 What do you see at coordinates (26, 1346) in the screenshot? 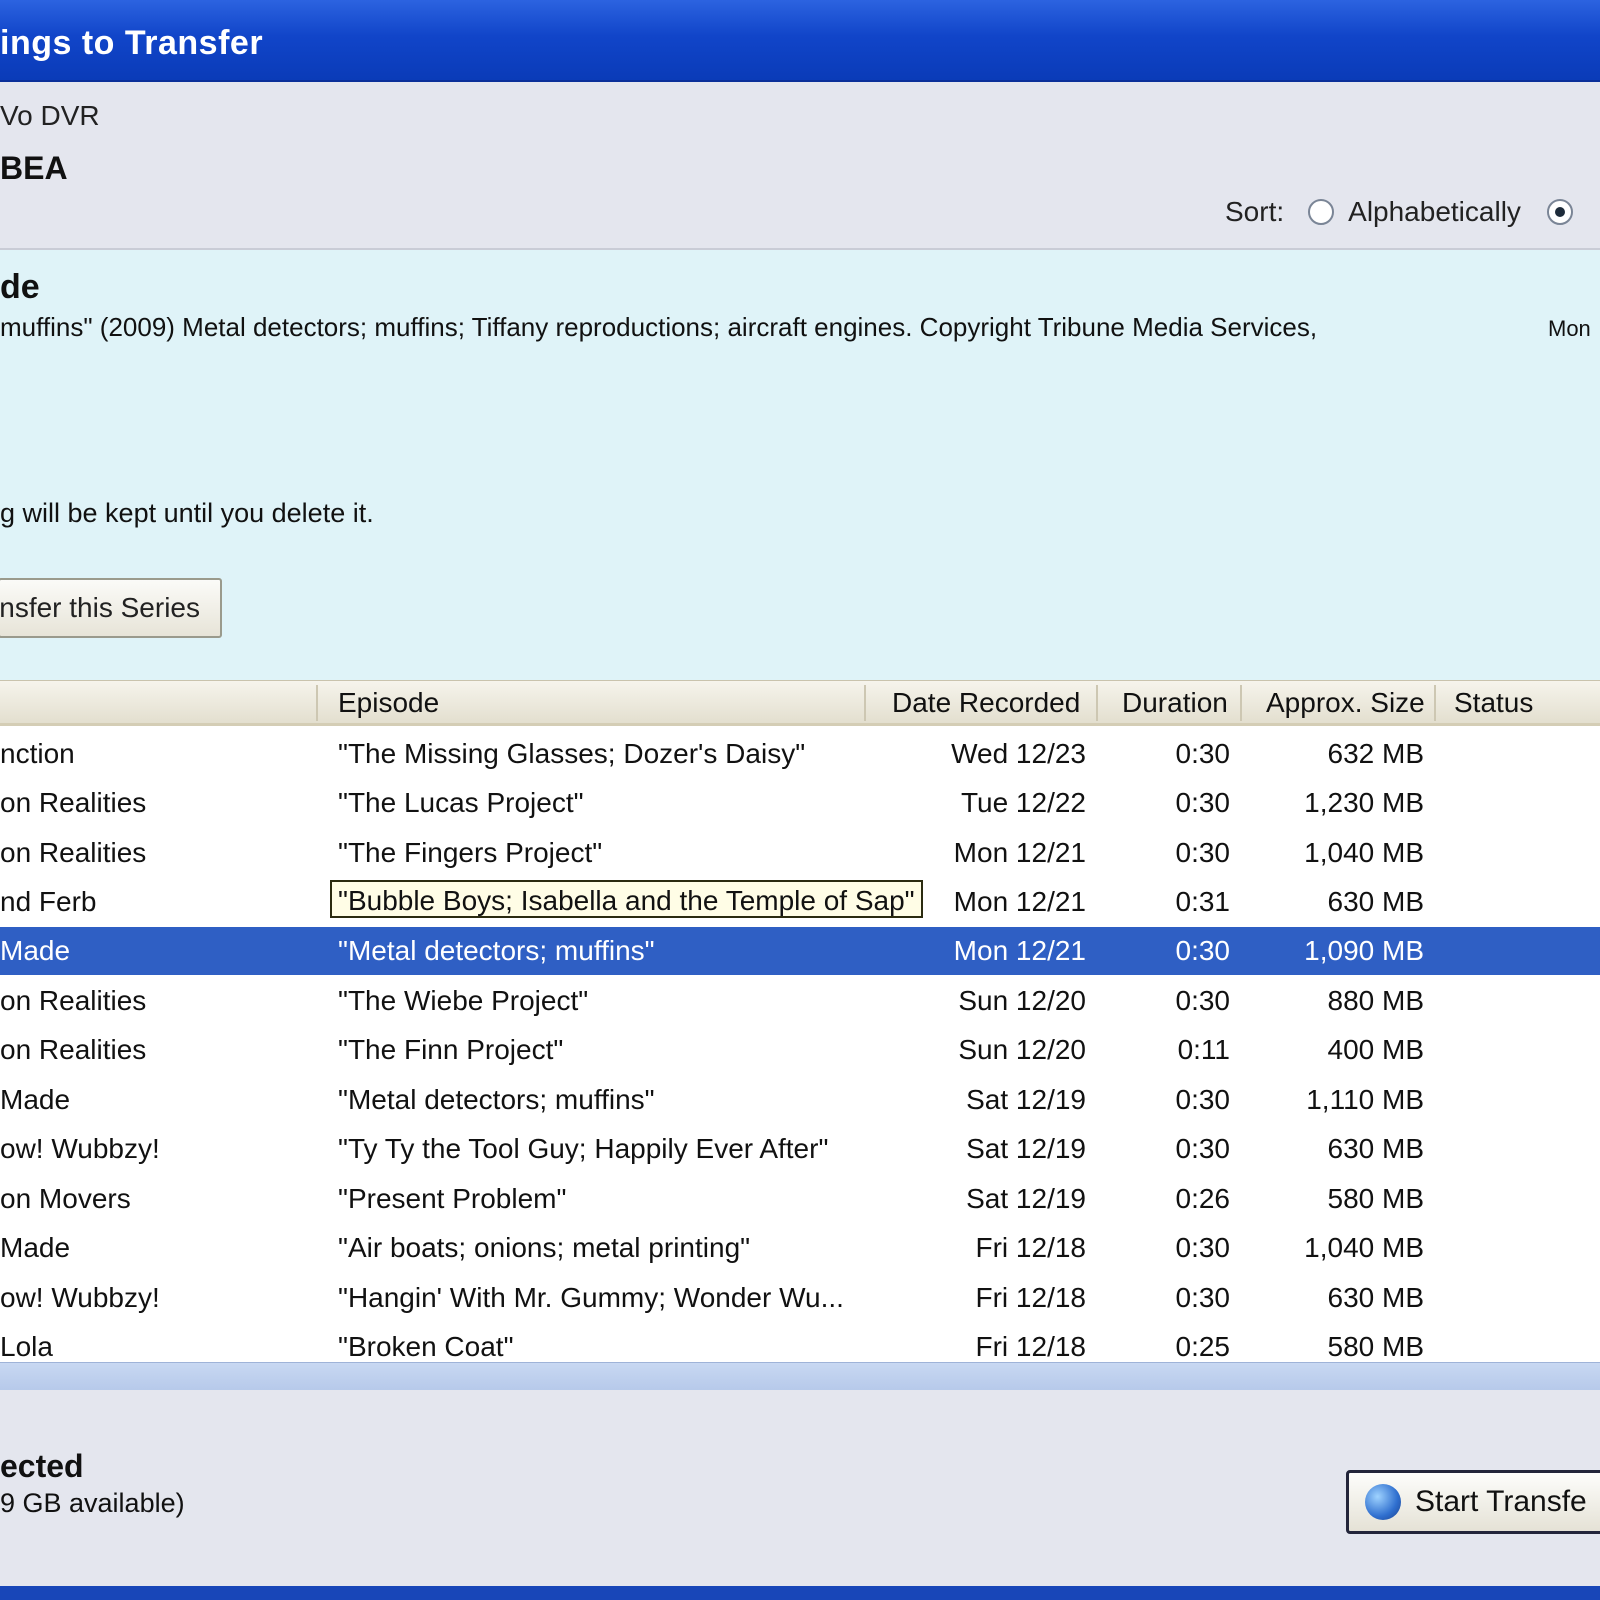
I see `cell-show: Lola` at bounding box center [26, 1346].